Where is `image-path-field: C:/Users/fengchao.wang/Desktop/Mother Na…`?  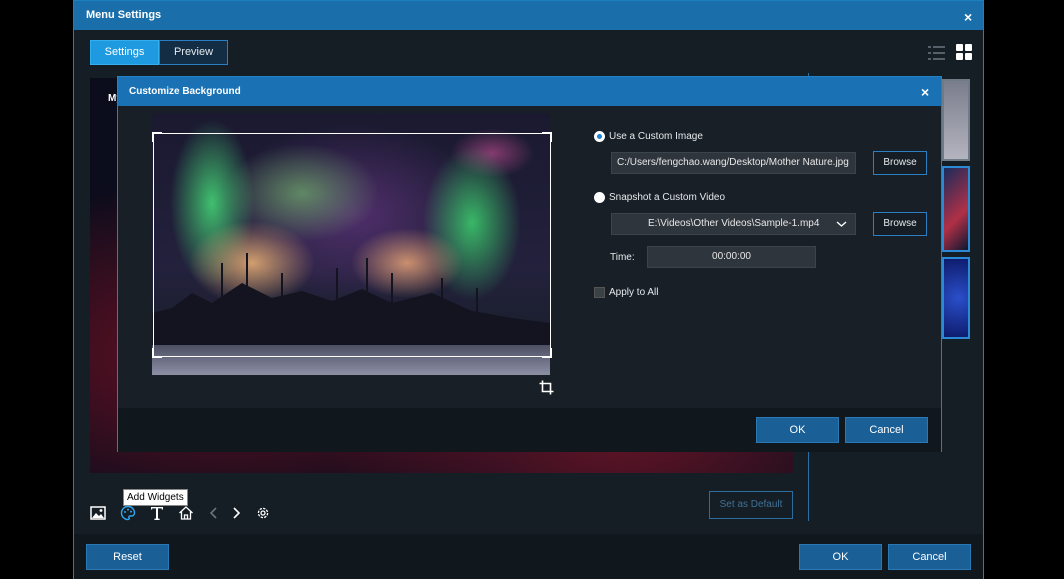
image-path-field: C:/Users/fengchao.wang/Desktop/Mother Na… is located at coordinates (733, 163).